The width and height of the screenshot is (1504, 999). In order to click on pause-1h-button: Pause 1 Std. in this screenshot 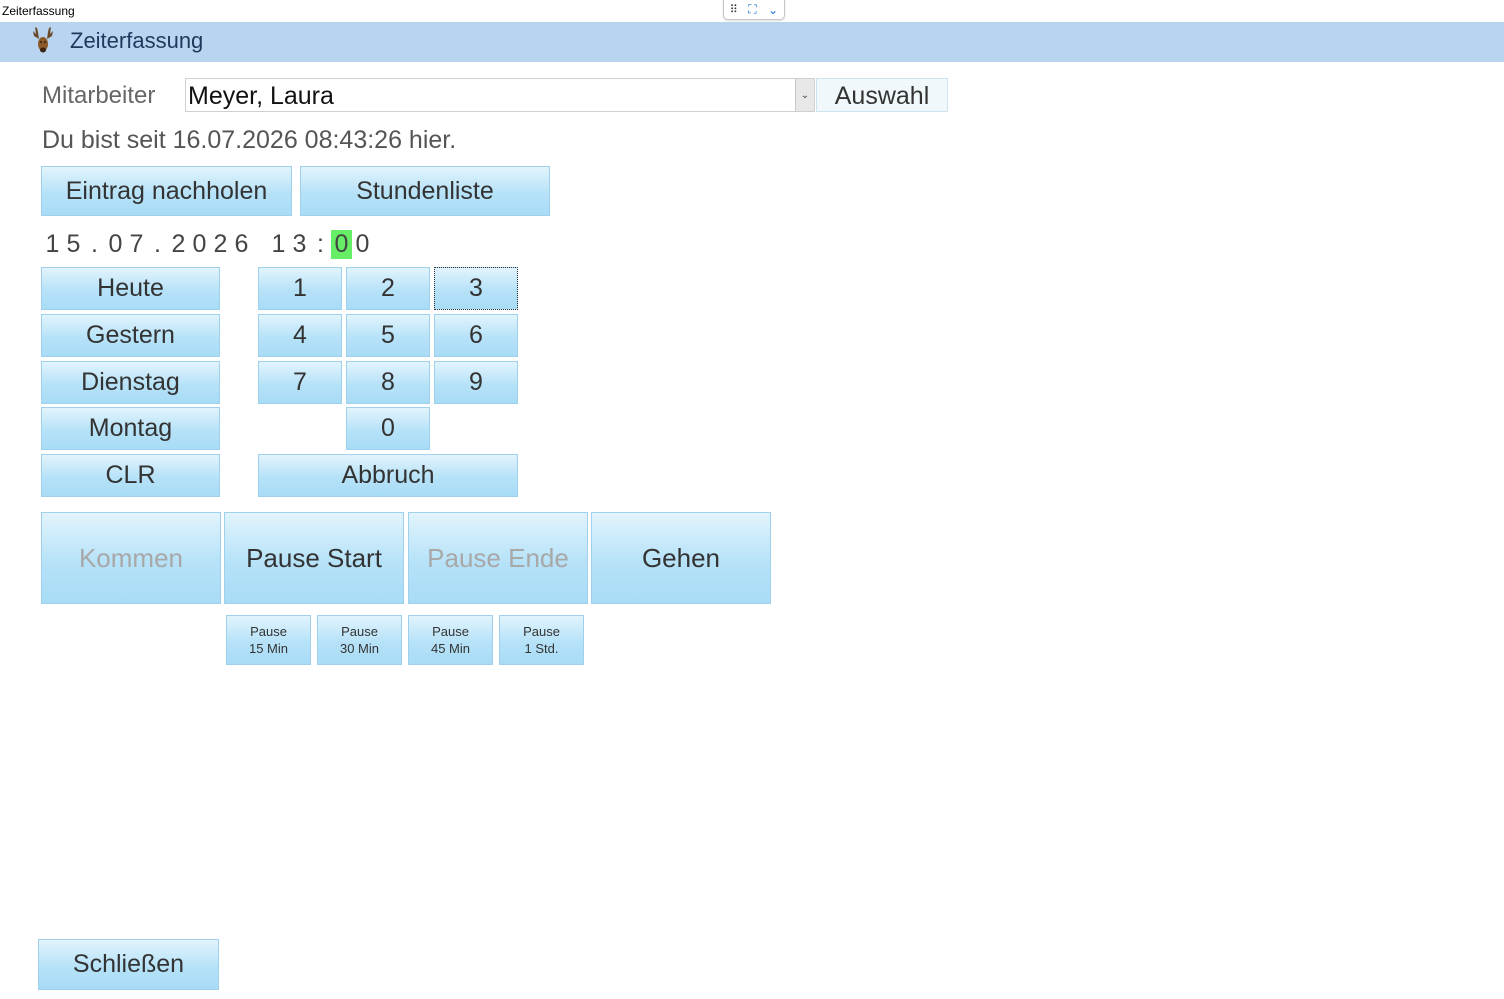, I will do `click(541, 640)`.